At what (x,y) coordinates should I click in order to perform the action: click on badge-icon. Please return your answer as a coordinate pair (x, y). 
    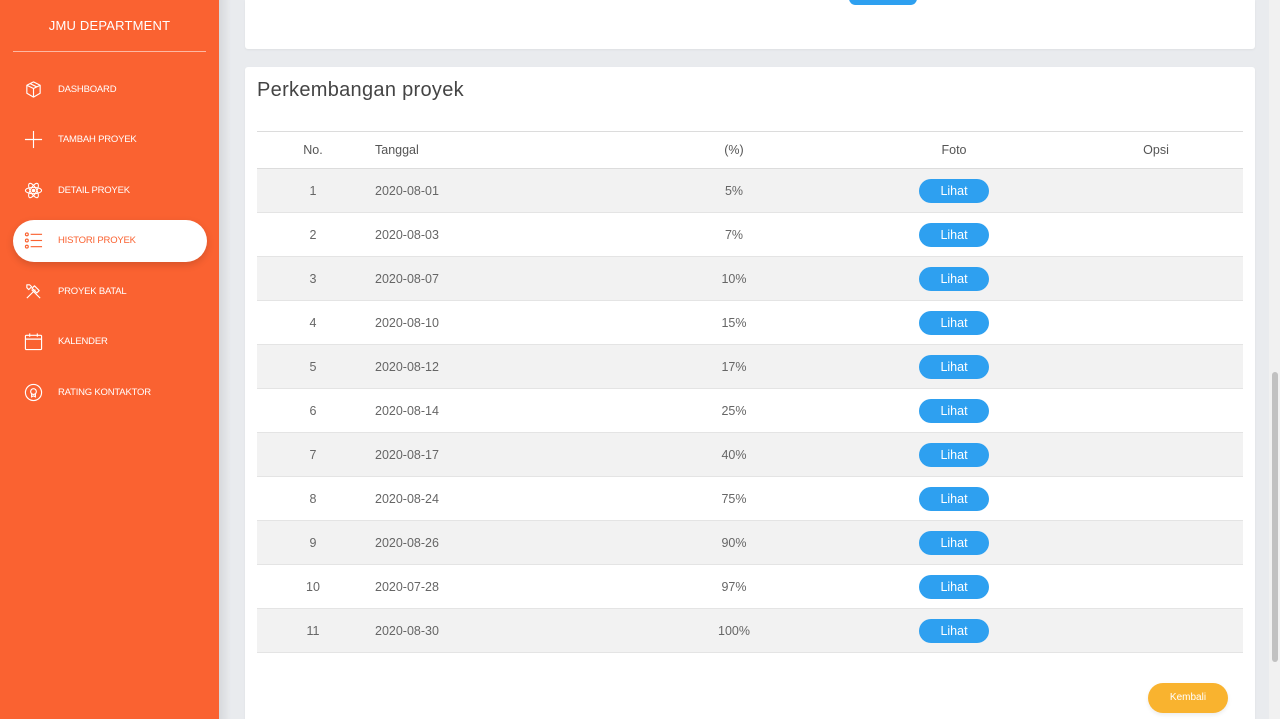
    Looking at the image, I should click on (33, 392).